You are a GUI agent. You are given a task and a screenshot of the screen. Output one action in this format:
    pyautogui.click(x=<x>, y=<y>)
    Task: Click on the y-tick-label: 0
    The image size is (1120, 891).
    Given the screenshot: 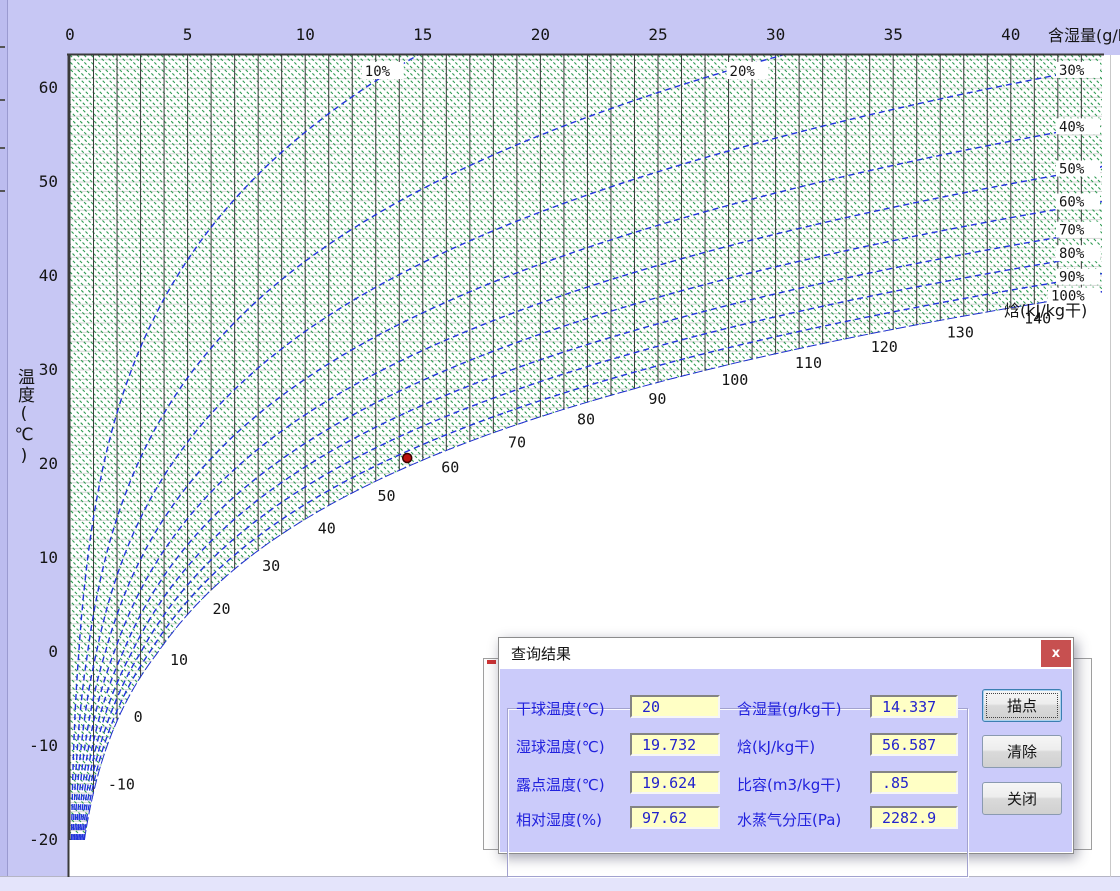 What is the action you would take?
    pyautogui.click(x=53, y=651)
    